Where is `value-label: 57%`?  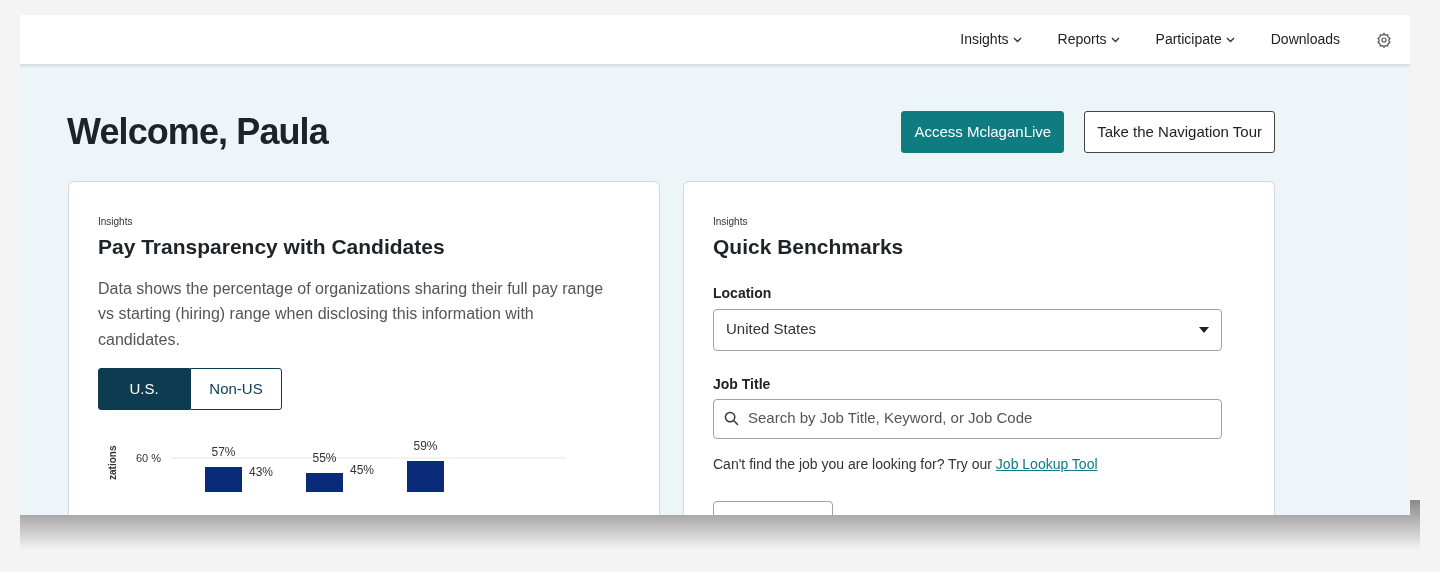
value-label: 57% is located at coordinates (223, 452).